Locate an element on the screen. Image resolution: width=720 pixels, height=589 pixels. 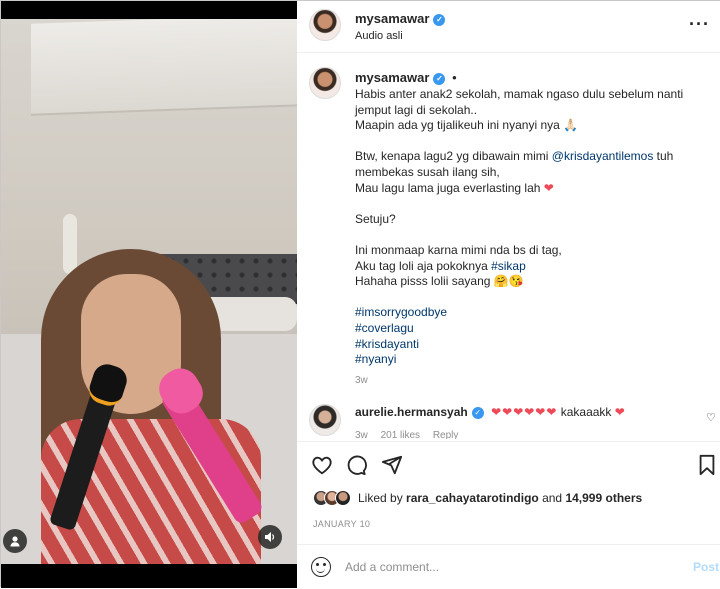
caption-line-text: tuh is located at coordinates (663, 156).